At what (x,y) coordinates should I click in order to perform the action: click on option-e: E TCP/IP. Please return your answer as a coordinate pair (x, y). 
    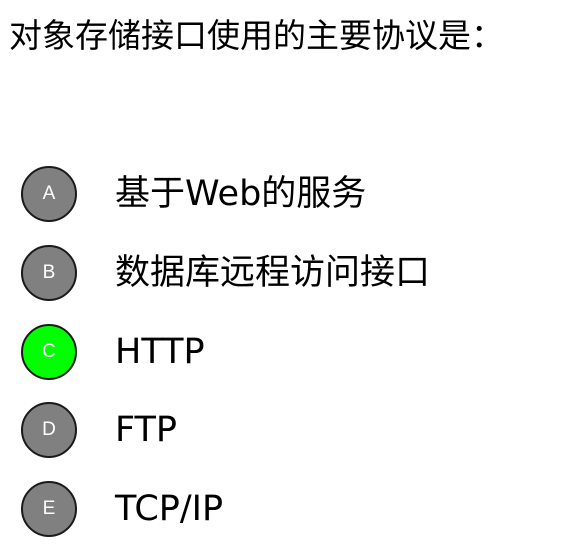
    Looking at the image, I should click on (291, 509).